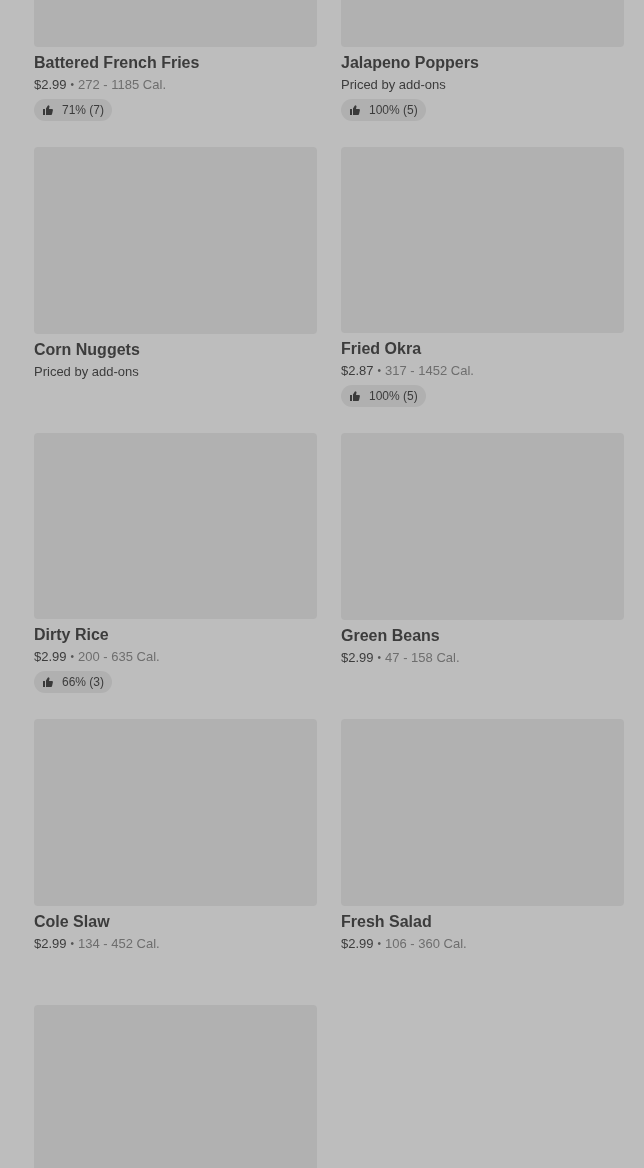 Image resolution: width=644 pixels, height=1168 pixels. What do you see at coordinates (72, 922) in the screenshot?
I see `item-name: Cole Slaw` at bounding box center [72, 922].